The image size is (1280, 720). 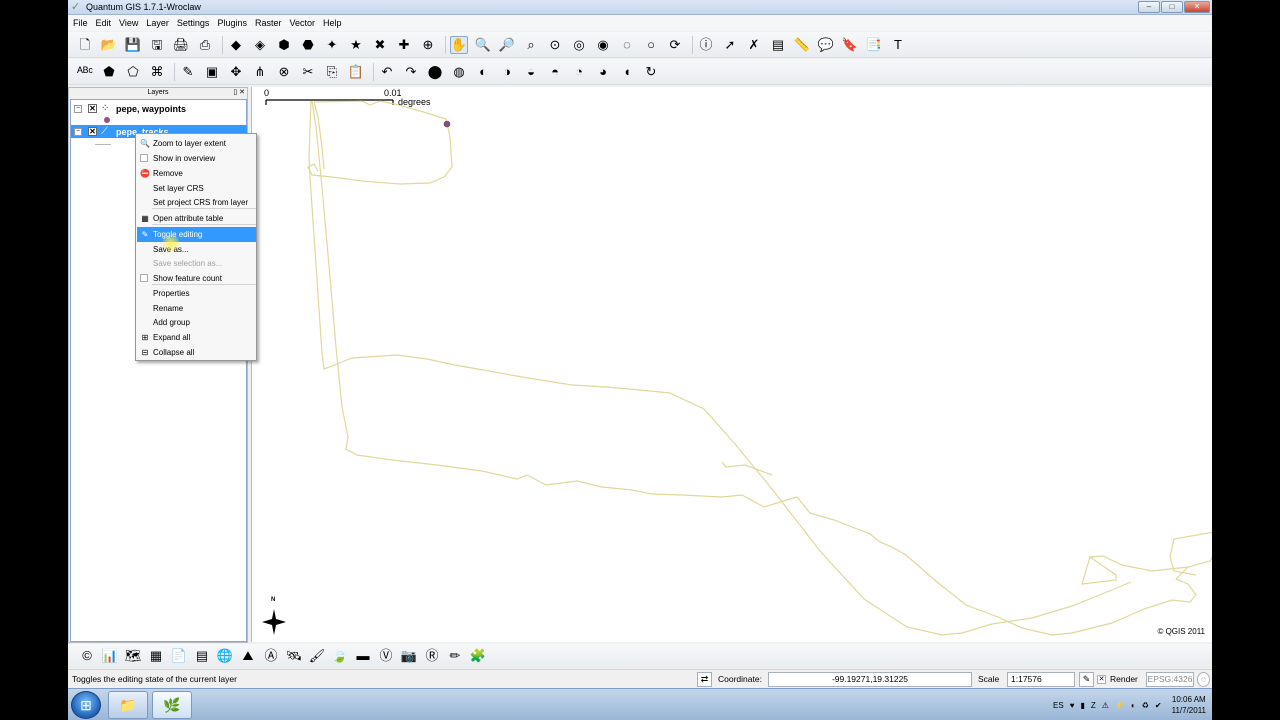 What do you see at coordinates (181, 45) in the screenshot?
I see `print-composer-icon: 🖨` at bounding box center [181, 45].